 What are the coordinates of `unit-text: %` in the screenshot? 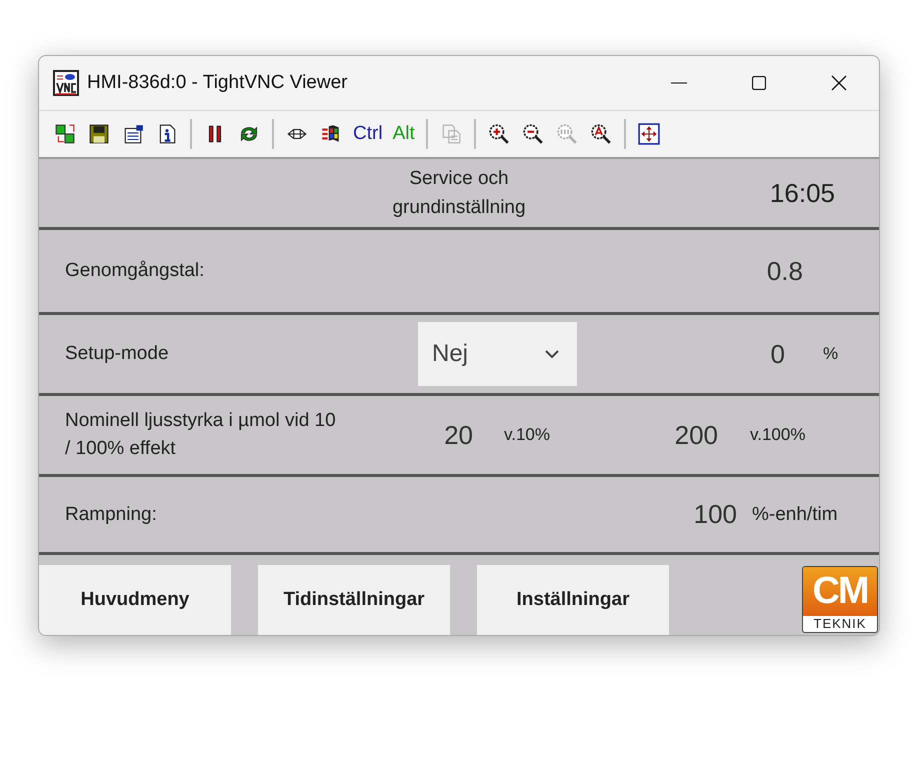 It's located at (830, 354).